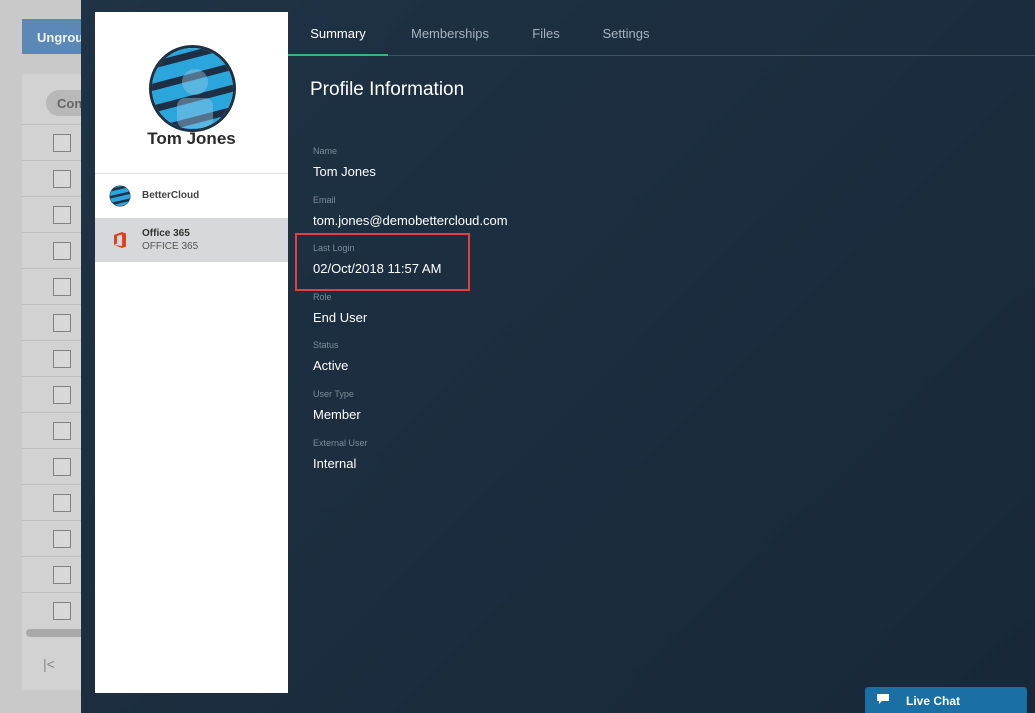  What do you see at coordinates (387, 89) in the screenshot?
I see `section-title: Profile Information` at bounding box center [387, 89].